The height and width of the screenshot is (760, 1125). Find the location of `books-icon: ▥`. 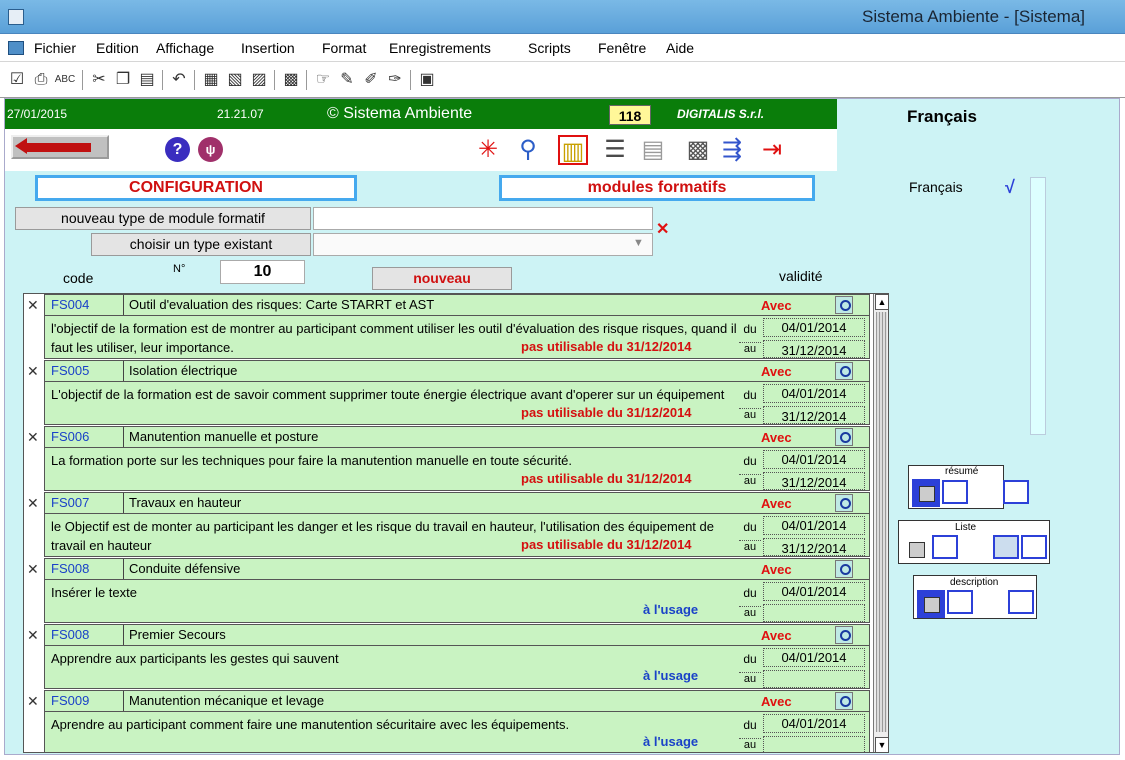

books-icon: ▥ is located at coordinates (573, 150).